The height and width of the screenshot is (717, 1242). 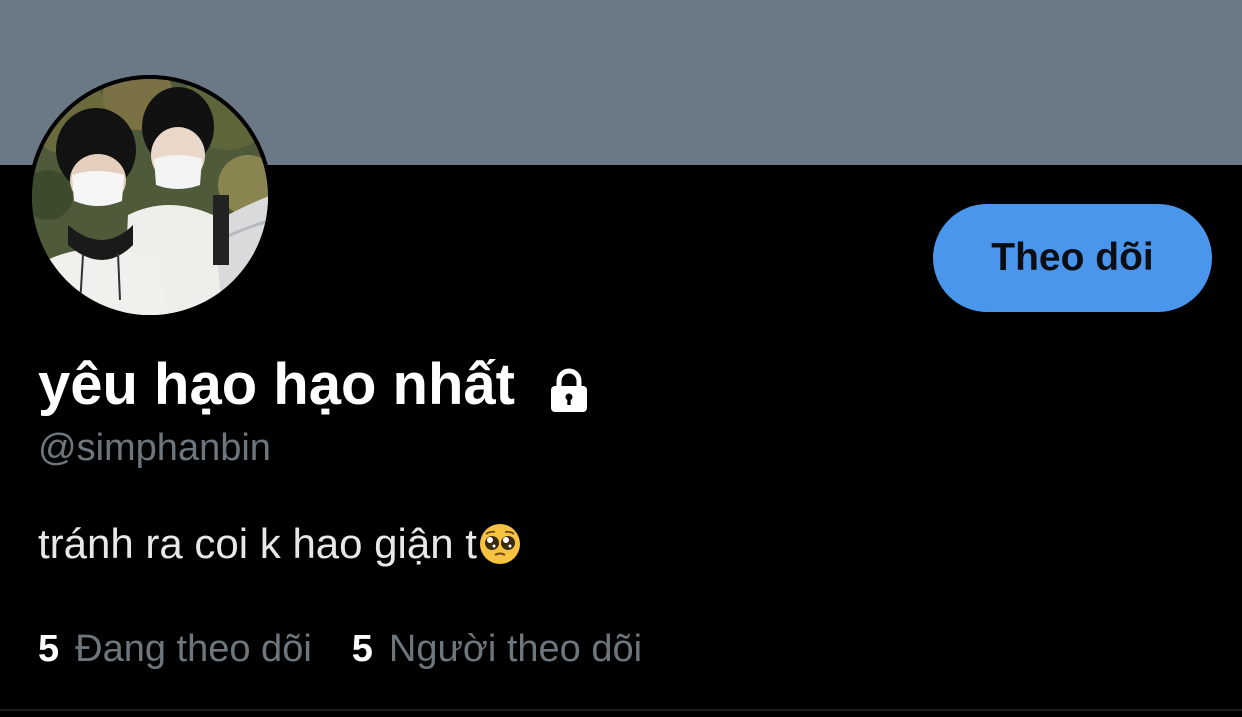 What do you see at coordinates (154, 448) in the screenshot?
I see `user-handle: @simphanbin` at bounding box center [154, 448].